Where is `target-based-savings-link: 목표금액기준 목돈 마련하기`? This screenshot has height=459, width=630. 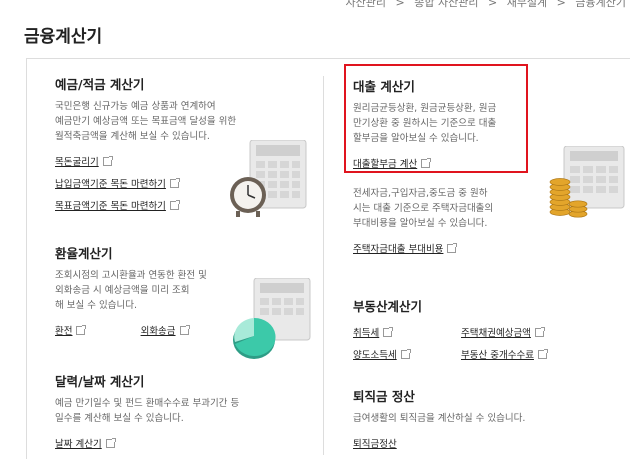 target-based-savings-link: 목표금액기준 목돈 마련하기 is located at coordinates (117, 205).